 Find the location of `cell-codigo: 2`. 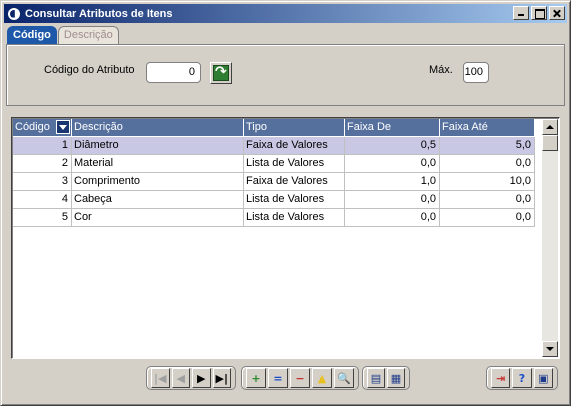

cell-codigo: 2 is located at coordinates (42, 163).